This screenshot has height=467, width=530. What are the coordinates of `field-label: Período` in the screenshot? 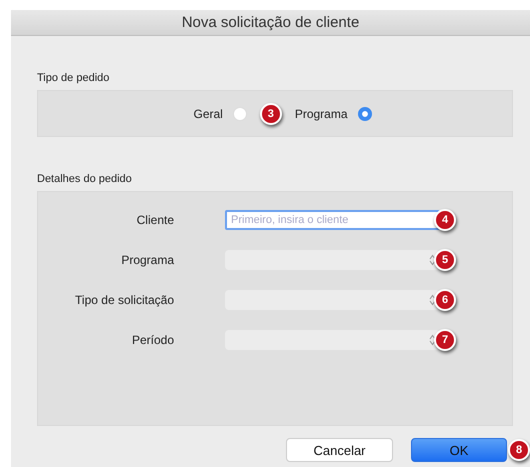 It's located at (152, 340).